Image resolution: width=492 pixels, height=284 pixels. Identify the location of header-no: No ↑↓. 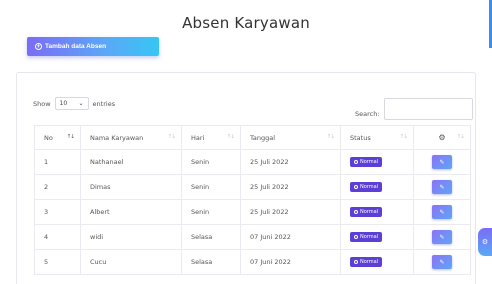
(57, 137).